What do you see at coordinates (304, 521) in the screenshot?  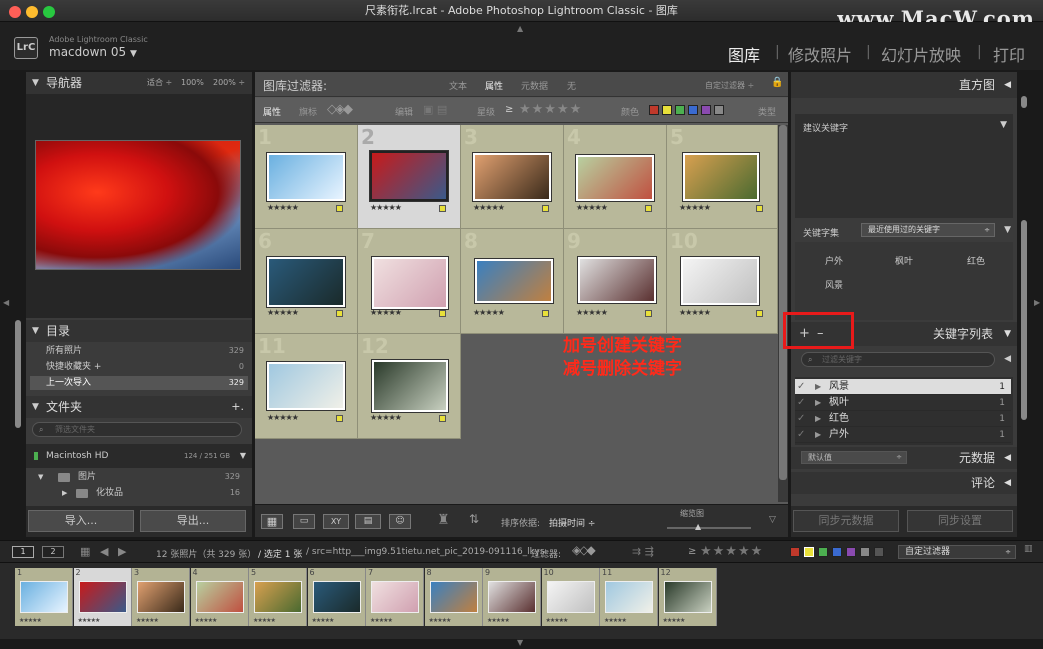 I see `loupe-view-icon: ▭` at bounding box center [304, 521].